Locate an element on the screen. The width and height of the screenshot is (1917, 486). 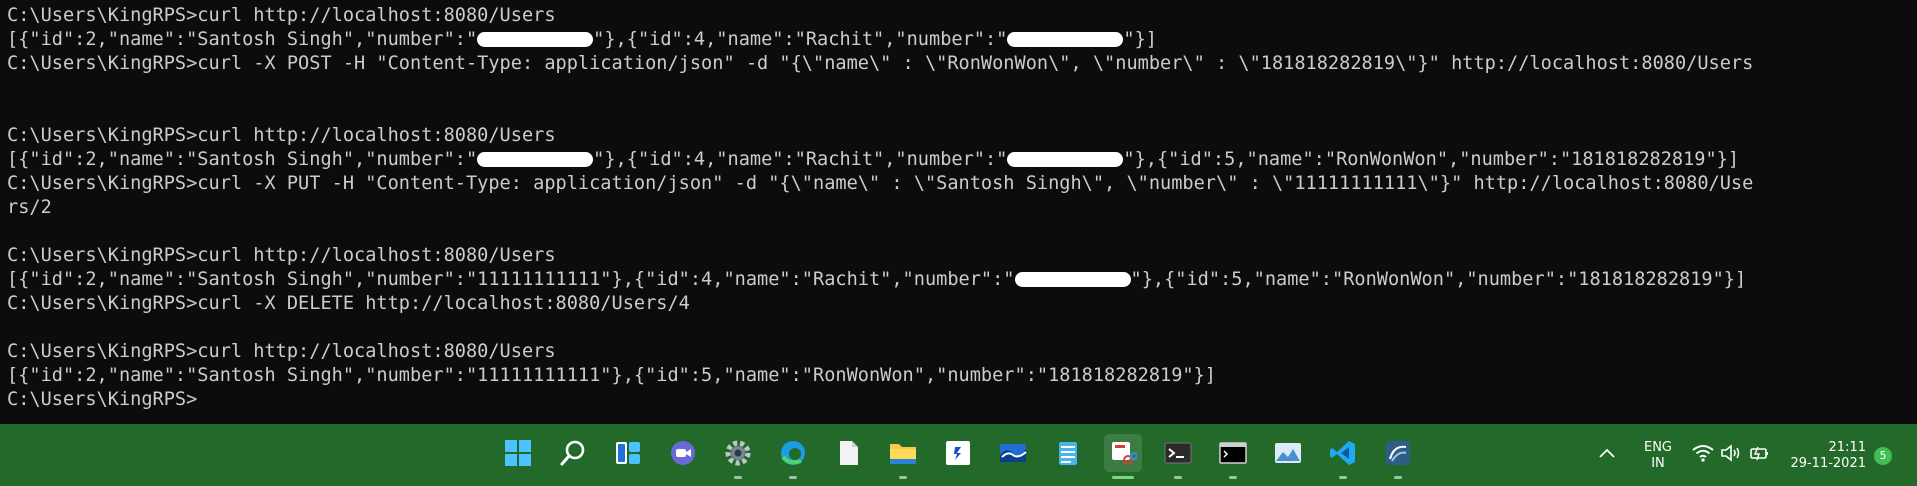
chevron-up-icon is located at coordinates (1607, 453).